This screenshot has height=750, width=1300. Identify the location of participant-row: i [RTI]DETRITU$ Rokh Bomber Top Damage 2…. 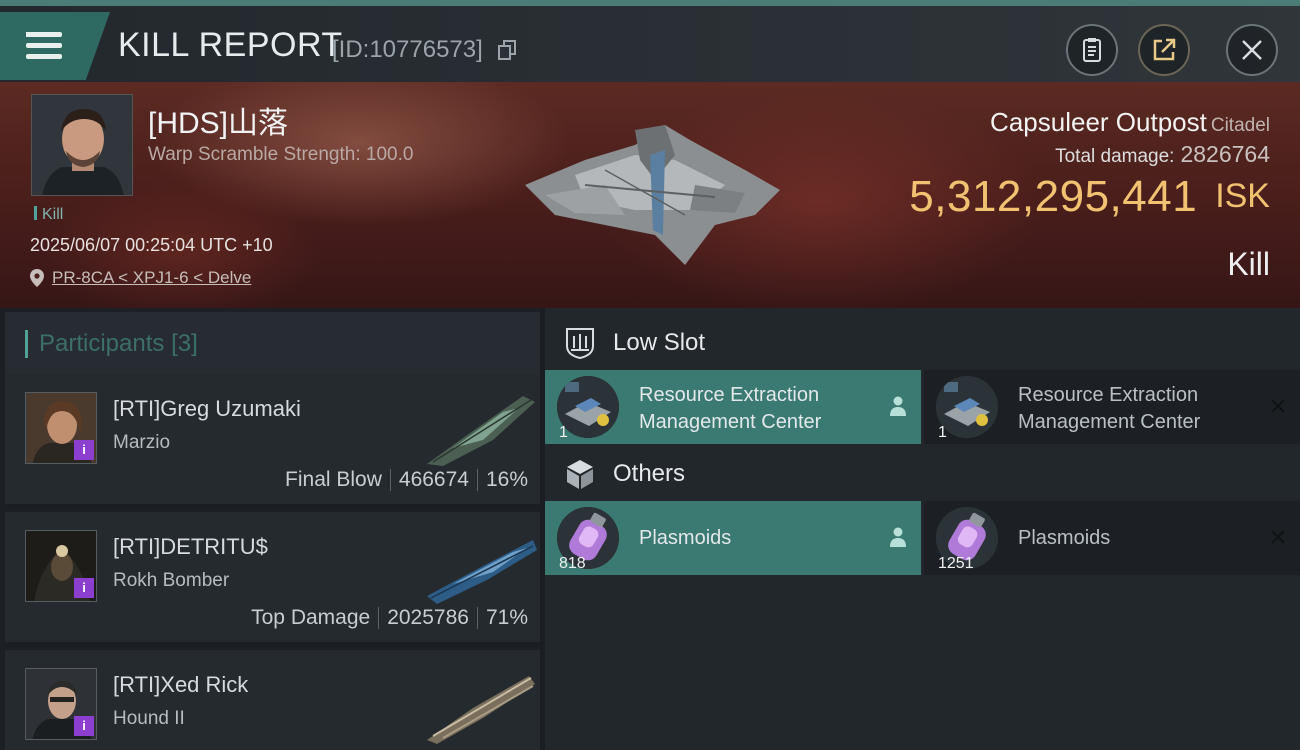
(272, 579).